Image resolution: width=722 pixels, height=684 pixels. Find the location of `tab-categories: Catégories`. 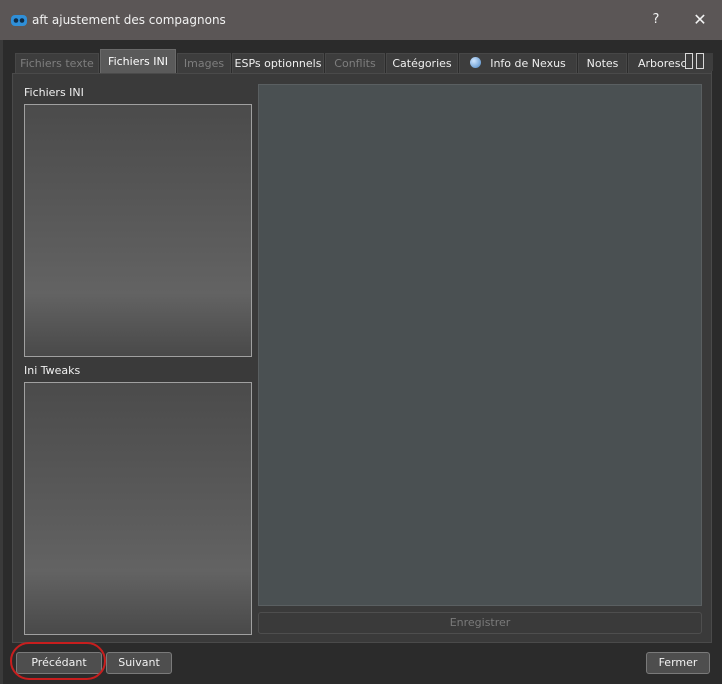

tab-categories: Catégories is located at coordinates (422, 63).